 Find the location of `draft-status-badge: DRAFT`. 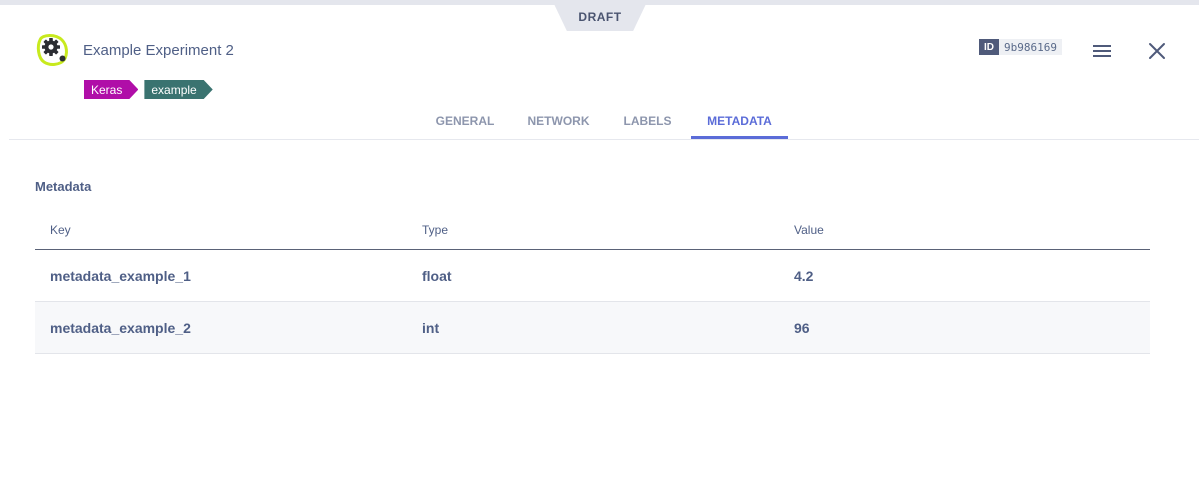

draft-status-badge: DRAFT is located at coordinates (600, 17).